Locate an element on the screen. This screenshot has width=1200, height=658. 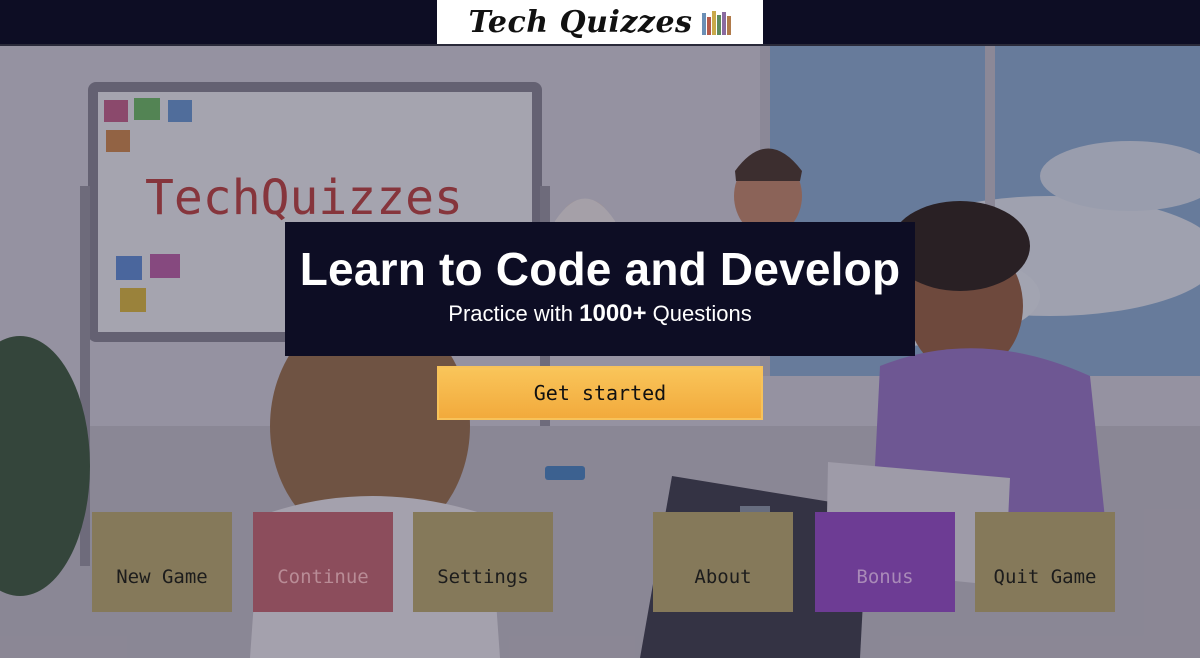
logo-text: Tech Quizzes is located at coordinates (580, 22).